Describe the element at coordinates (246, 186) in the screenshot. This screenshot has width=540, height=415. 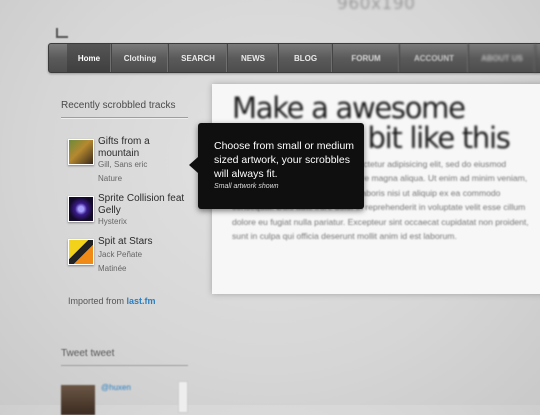
I see `tooltip-subtext: Small artwork shown` at that location.